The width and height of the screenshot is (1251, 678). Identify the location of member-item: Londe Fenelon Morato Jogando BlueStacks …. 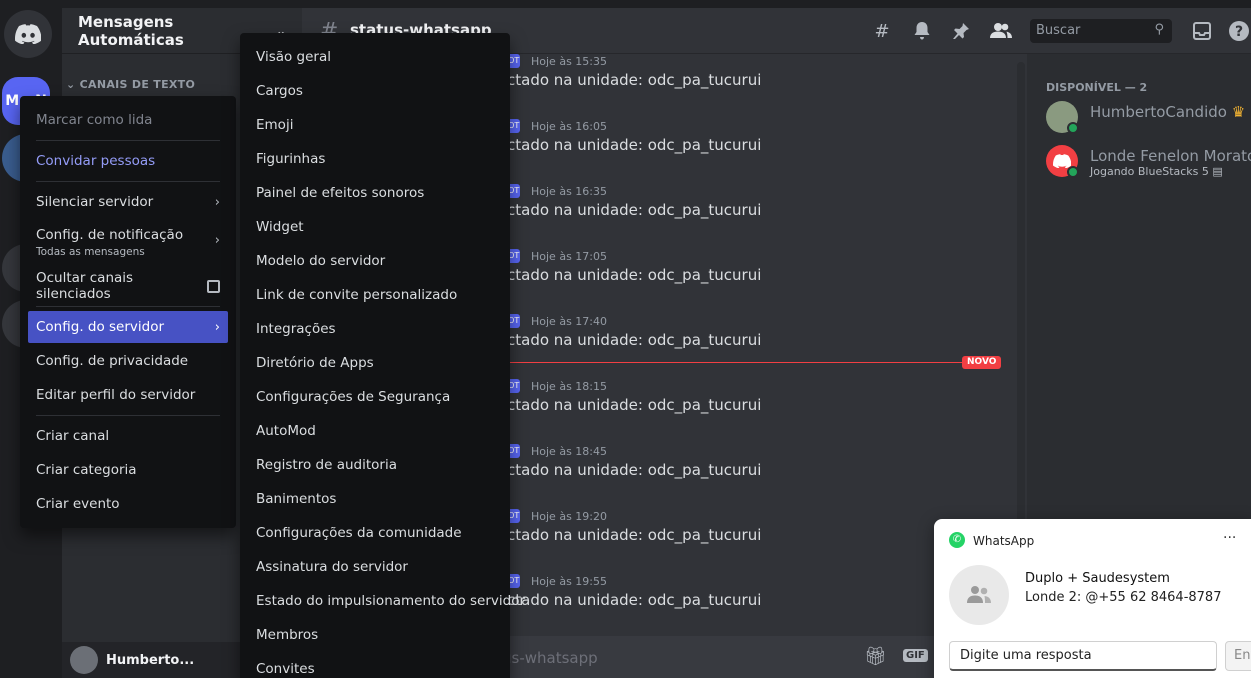
(1148, 165).